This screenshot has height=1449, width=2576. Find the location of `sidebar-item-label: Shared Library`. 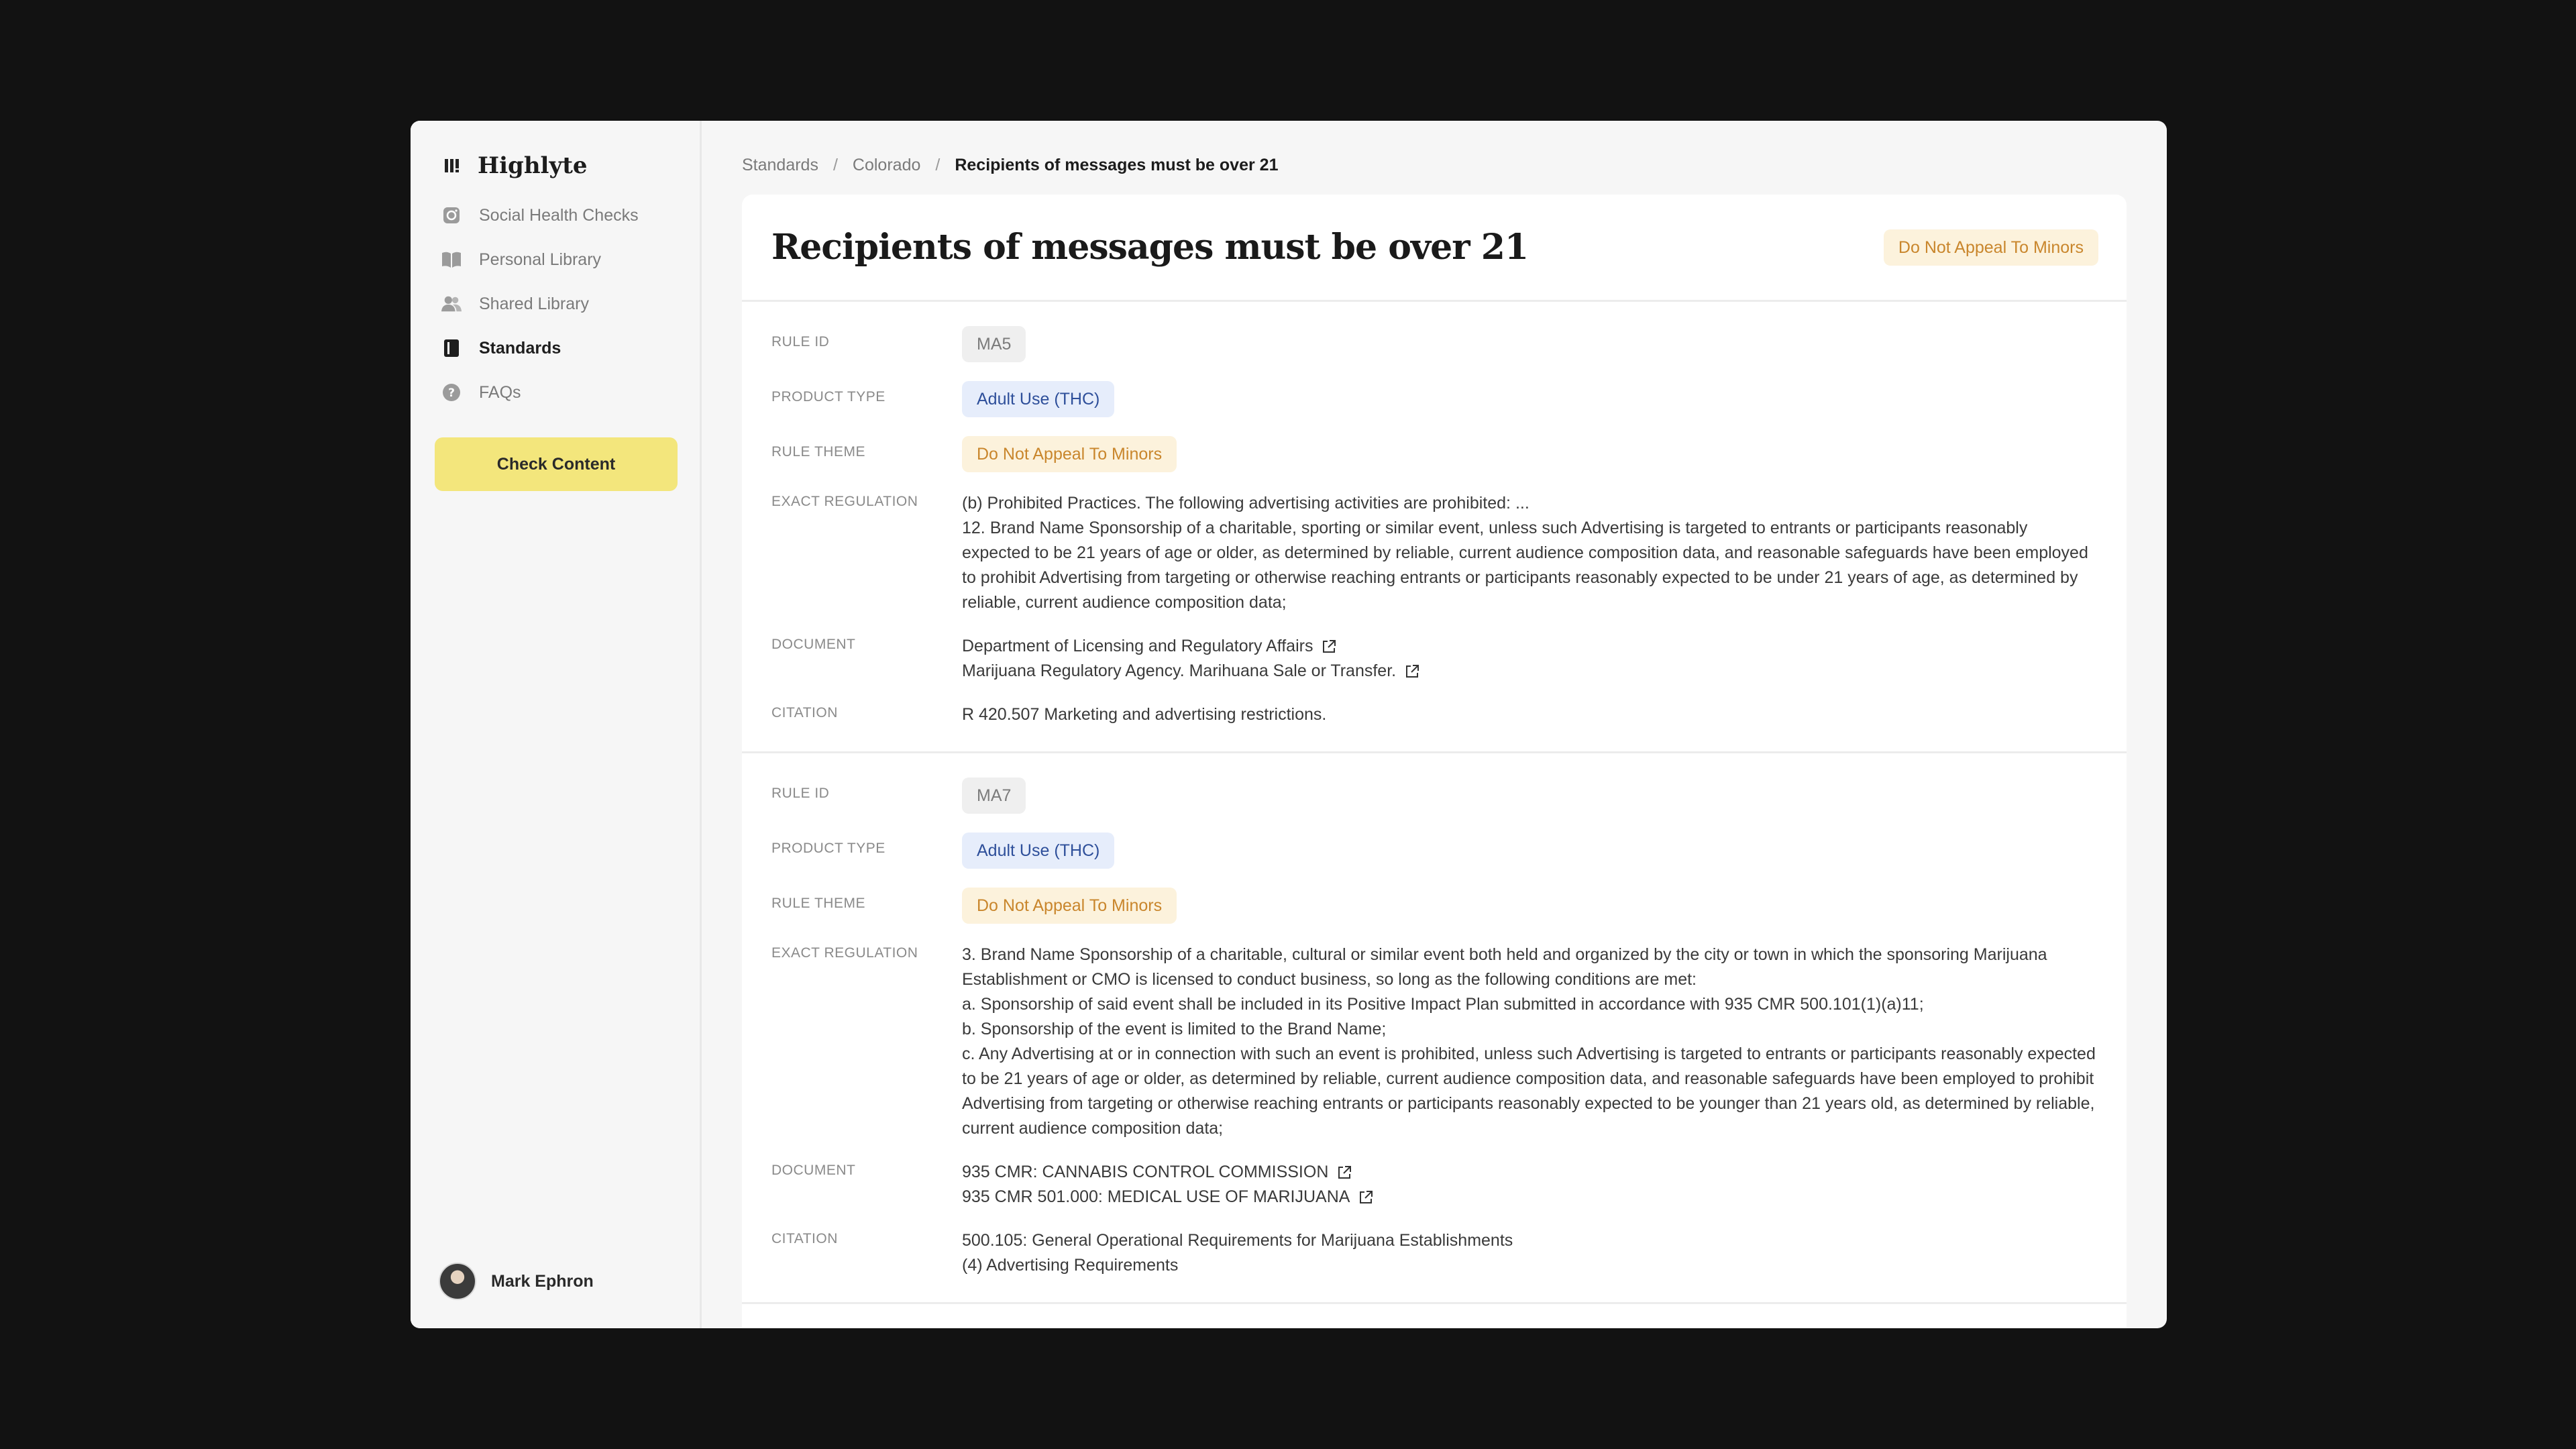

sidebar-item-label: Shared Library is located at coordinates (534, 303).